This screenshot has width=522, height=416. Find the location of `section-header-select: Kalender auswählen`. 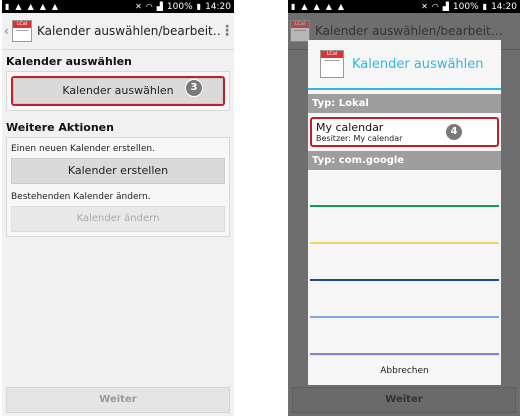

section-header-select: Kalender auswählen is located at coordinates (69, 61).